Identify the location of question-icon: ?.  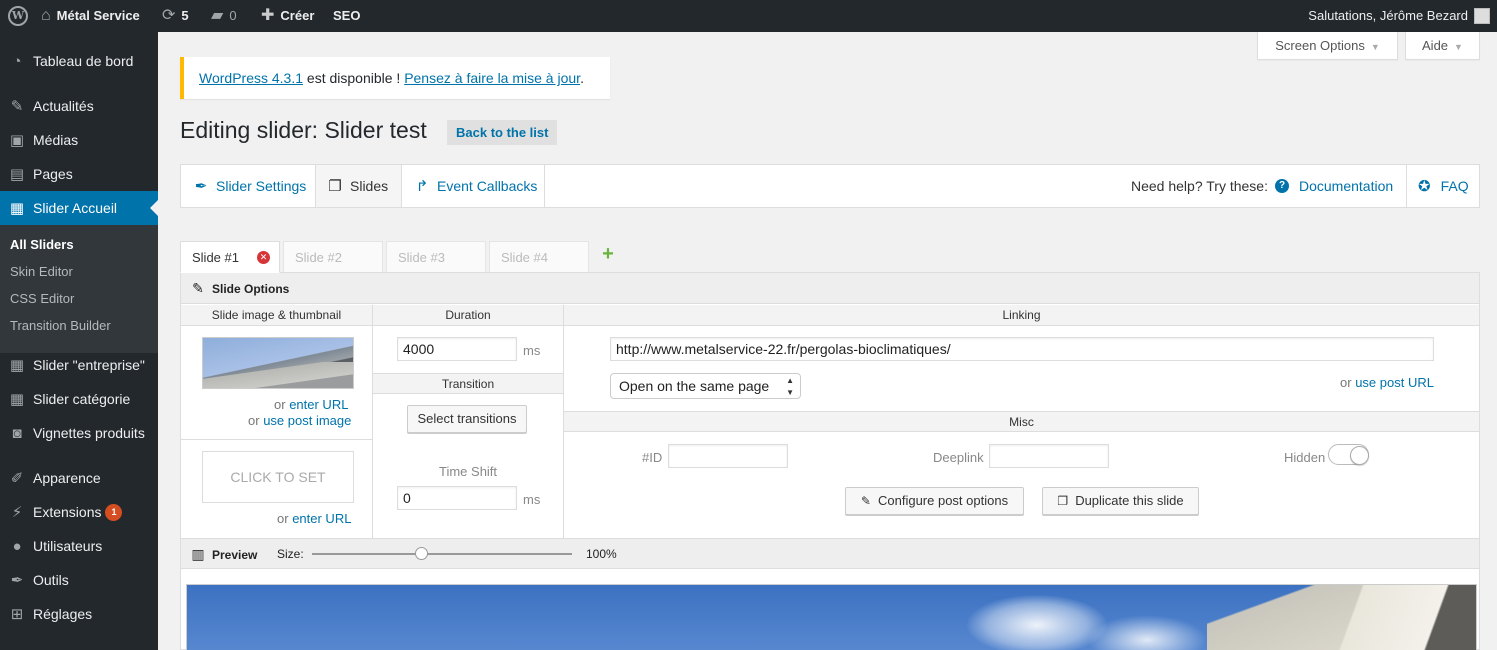
(1282, 186).